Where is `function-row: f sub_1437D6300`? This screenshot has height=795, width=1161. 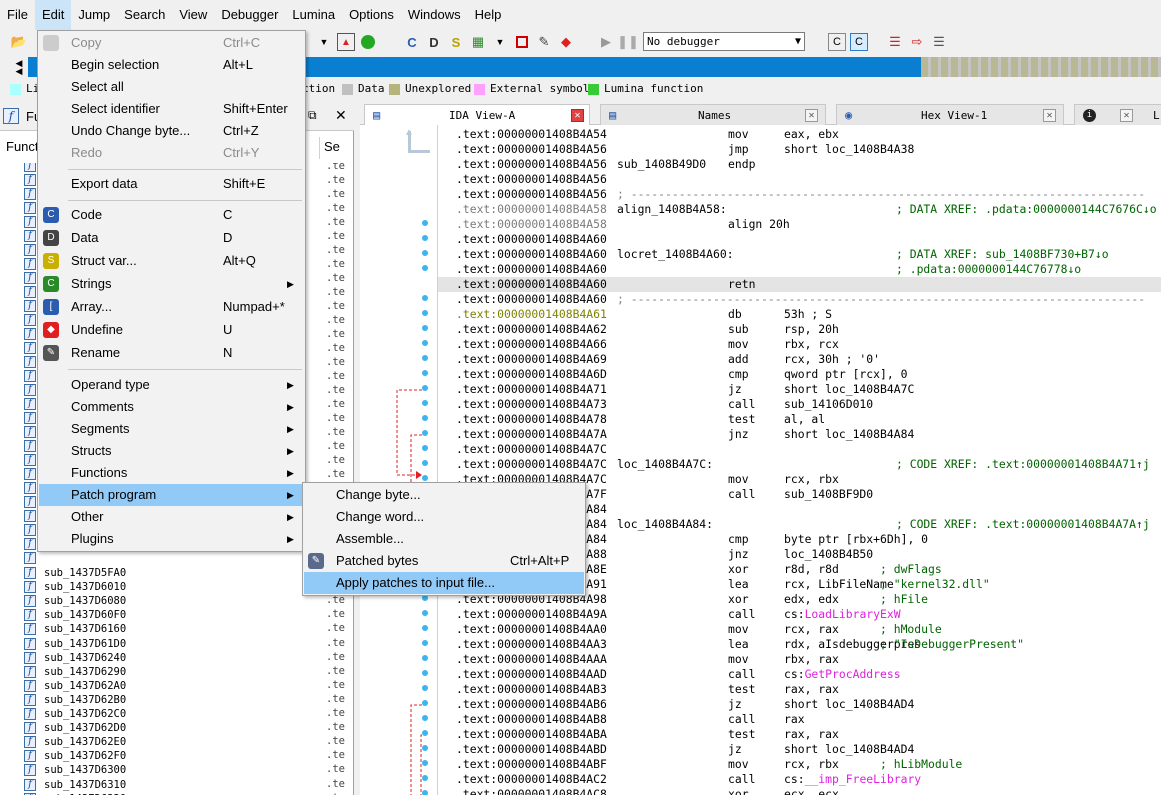 function-row: f sub_1437D6300 is located at coordinates (75, 770).